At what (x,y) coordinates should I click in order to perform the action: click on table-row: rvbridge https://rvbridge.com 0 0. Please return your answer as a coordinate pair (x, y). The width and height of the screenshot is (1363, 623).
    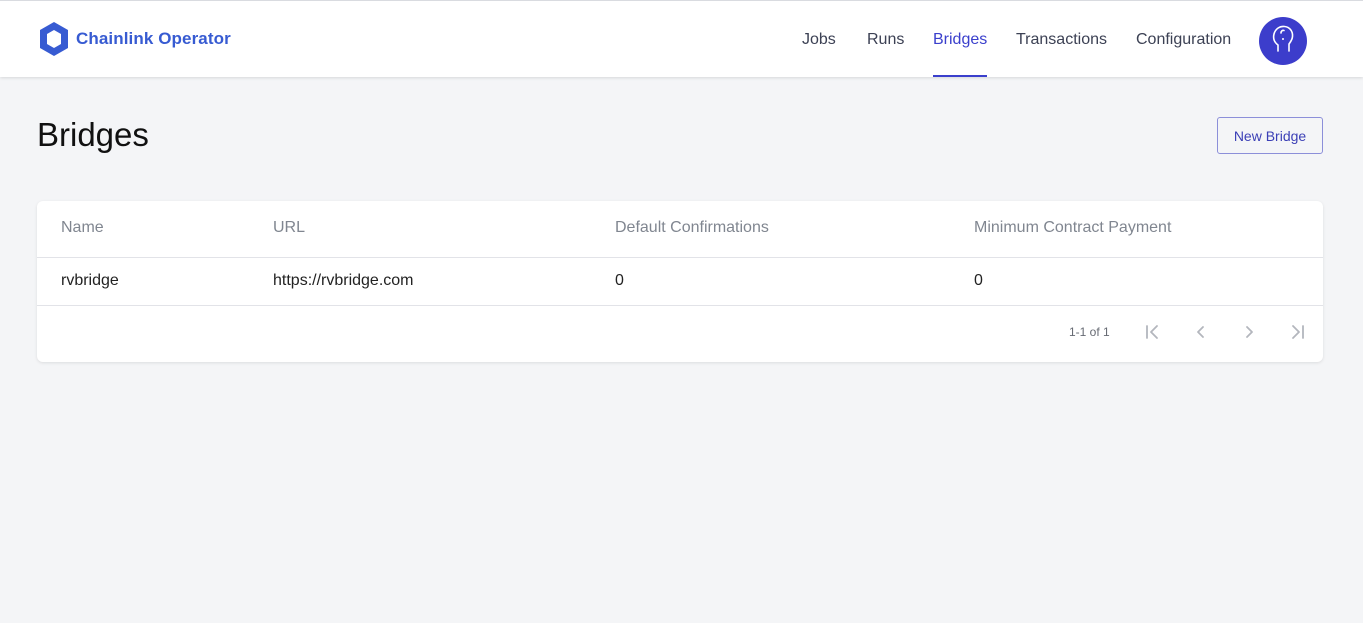
    Looking at the image, I should click on (680, 282).